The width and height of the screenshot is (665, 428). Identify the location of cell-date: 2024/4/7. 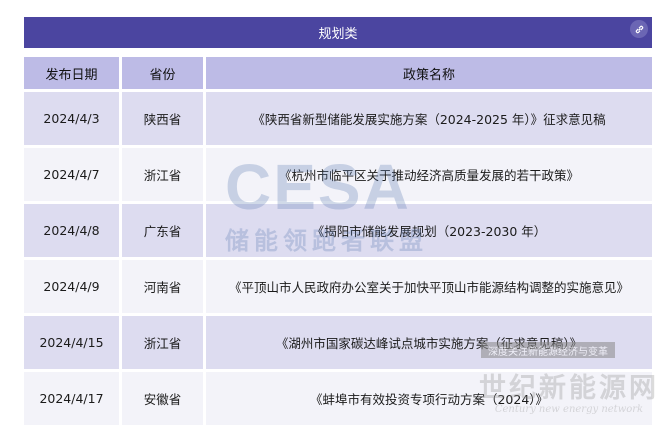
(73, 174).